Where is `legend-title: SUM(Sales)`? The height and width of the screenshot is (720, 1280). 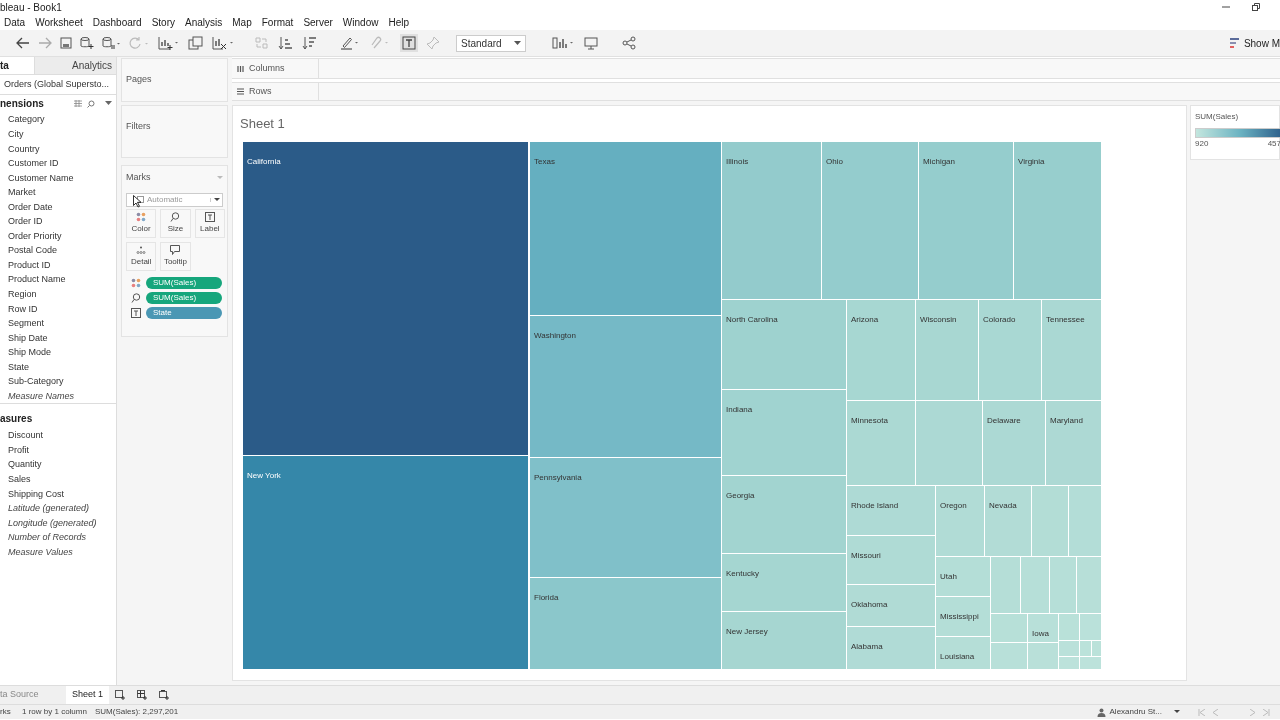
legend-title: SUM(Sales) is located at coordinates (1217, 117).